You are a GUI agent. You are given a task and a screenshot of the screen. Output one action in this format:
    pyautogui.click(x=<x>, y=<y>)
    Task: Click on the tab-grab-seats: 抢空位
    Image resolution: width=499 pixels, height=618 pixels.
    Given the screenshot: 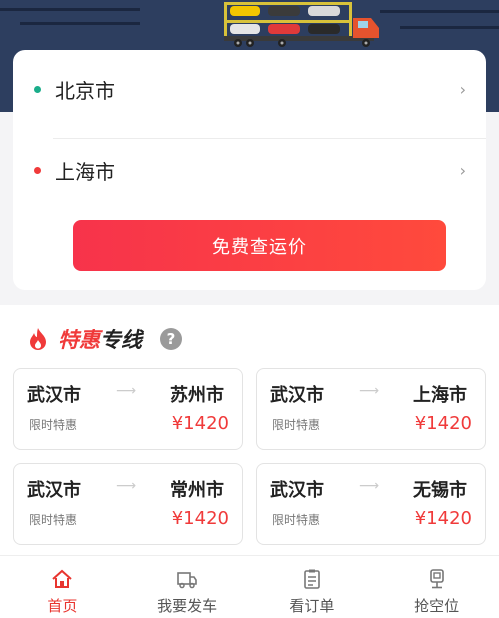 What is the action you would take?
    pyautogui.click(x=436, y=587)
    